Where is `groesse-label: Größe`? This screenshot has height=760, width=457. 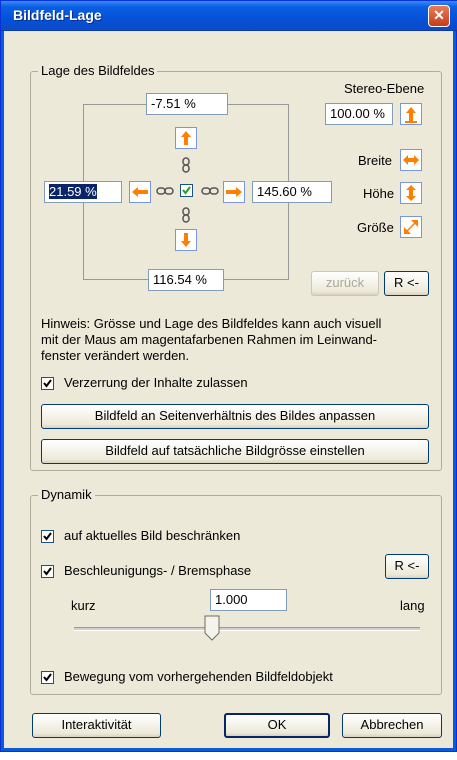
groesse-label: Größe is located at coordinates (375, 227).